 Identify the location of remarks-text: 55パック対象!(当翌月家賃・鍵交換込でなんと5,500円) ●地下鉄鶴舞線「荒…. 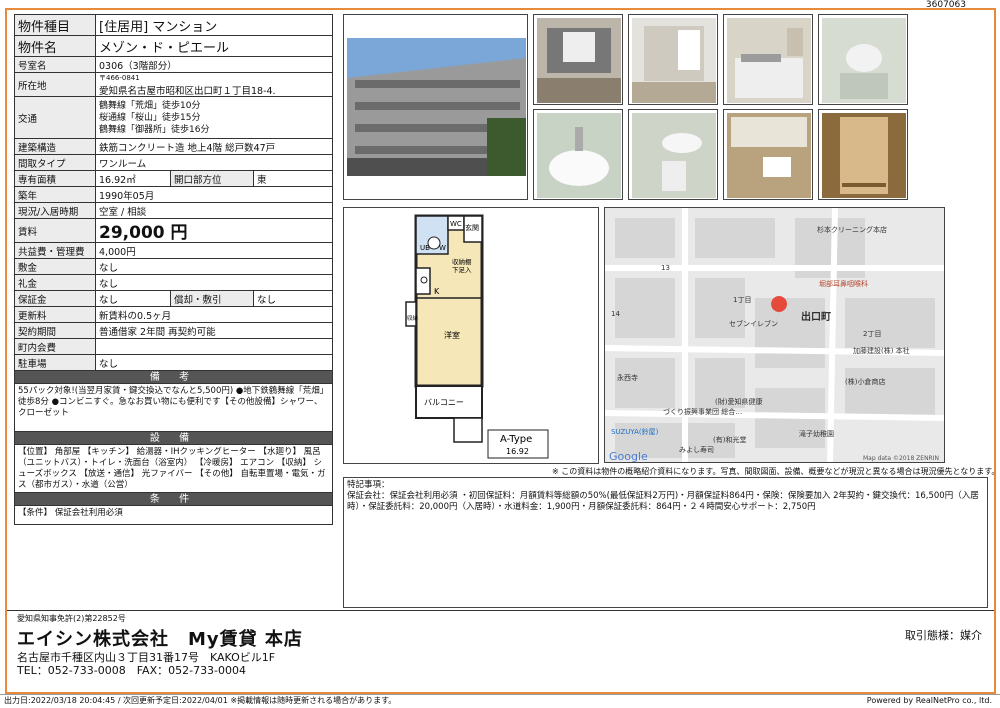
(173, 408).